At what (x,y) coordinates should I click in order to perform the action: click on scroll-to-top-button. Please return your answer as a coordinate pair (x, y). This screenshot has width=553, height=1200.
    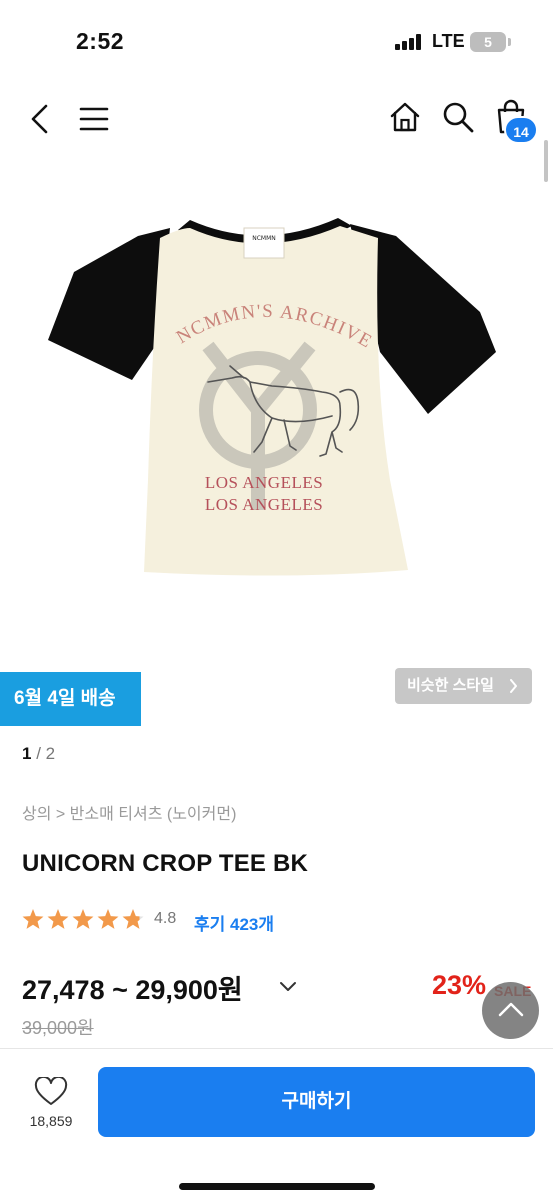
    Looking at the image, I should click on (510, 1010).